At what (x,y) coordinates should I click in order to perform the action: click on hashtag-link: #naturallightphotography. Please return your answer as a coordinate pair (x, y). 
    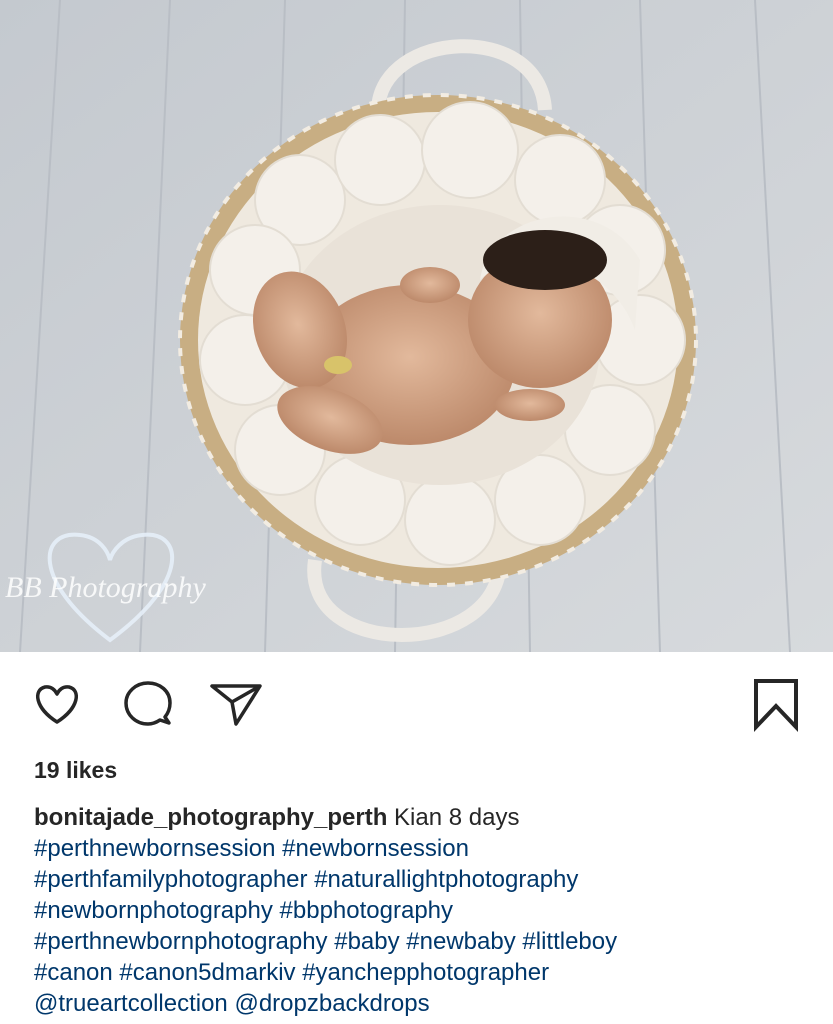
    Looking at the image, I should click on (446, 879).